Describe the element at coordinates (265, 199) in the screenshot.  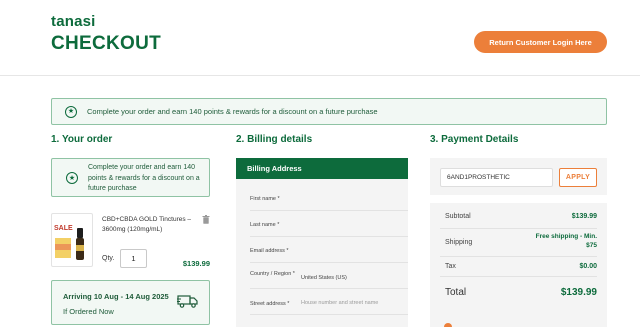
I see `first-name-label: First name *` at that location.